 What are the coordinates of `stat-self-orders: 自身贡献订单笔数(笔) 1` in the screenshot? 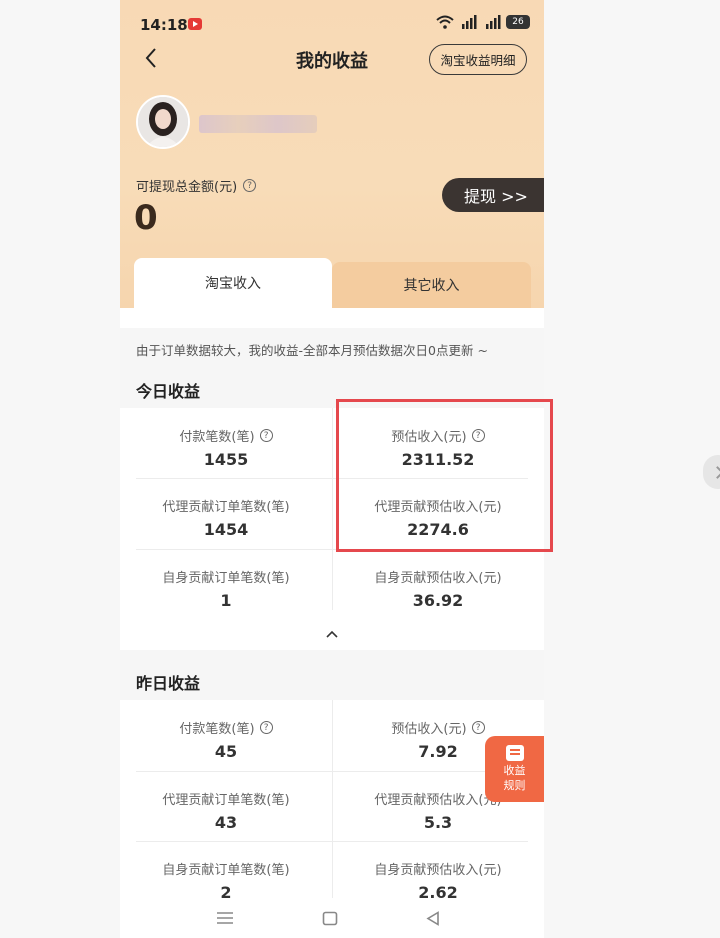 It's located at (226, 590).